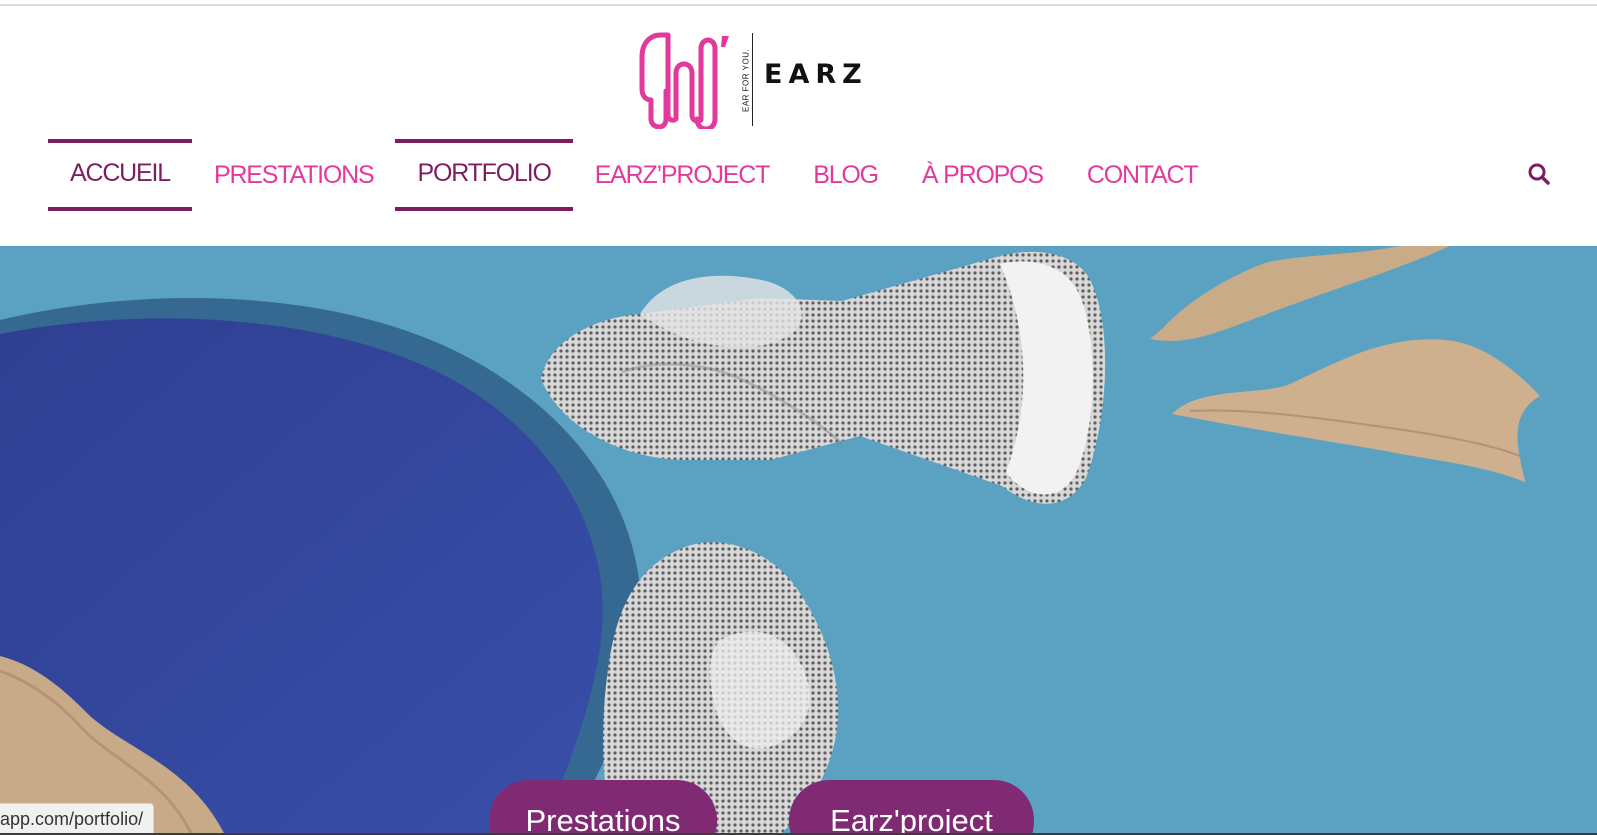 The width and height of the screenshot is (1597, 835). Describe the element at coordinates (911, 807) in the screenshot. I see `earz-project-button: Earz'project` at that location.